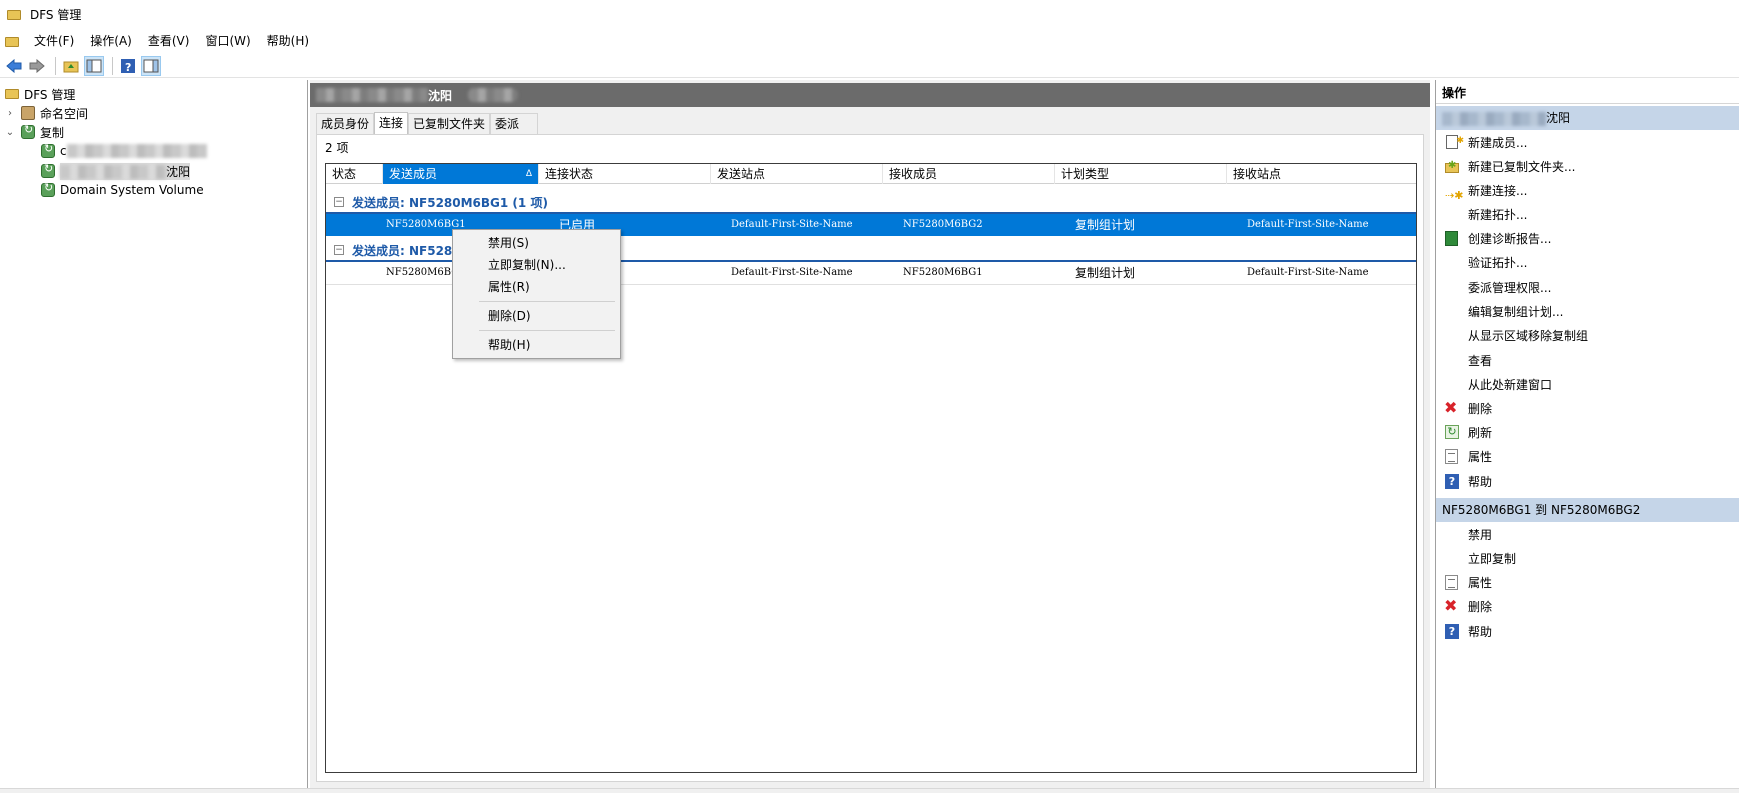 This screenshot has width=1739, height=793. Describe the element at coordinates (1587, 409) in the screenshot. I see `action-delete: ✖ 删除` at that location.